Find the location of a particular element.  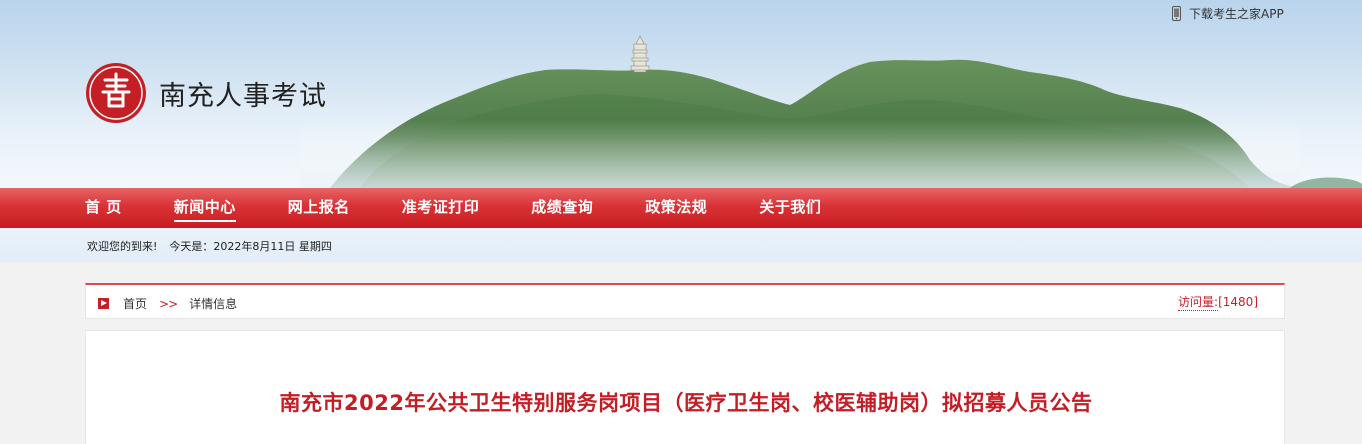

download-app-label: 下载考生之家APP is located at coordinates (1236, 13).